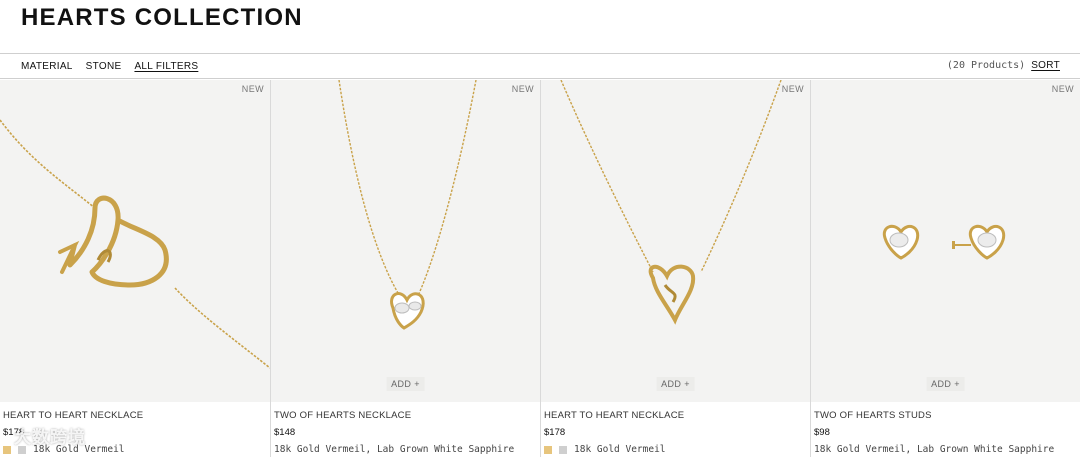 This screenshot has height=457, width=1080. I want to click on watermark-logo: 大数跨境, so click(50, 437).